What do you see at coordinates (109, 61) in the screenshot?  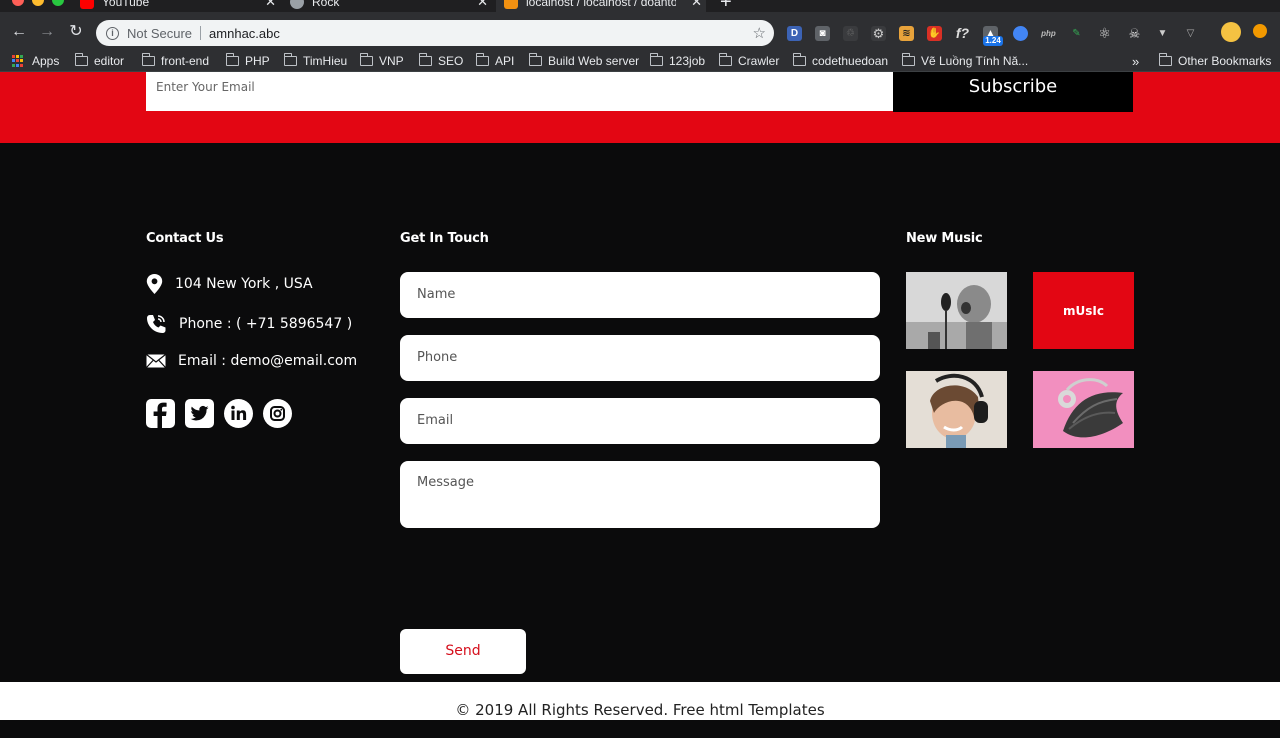 I see `bookmark-label: editor` at bounding box center [109, 61].